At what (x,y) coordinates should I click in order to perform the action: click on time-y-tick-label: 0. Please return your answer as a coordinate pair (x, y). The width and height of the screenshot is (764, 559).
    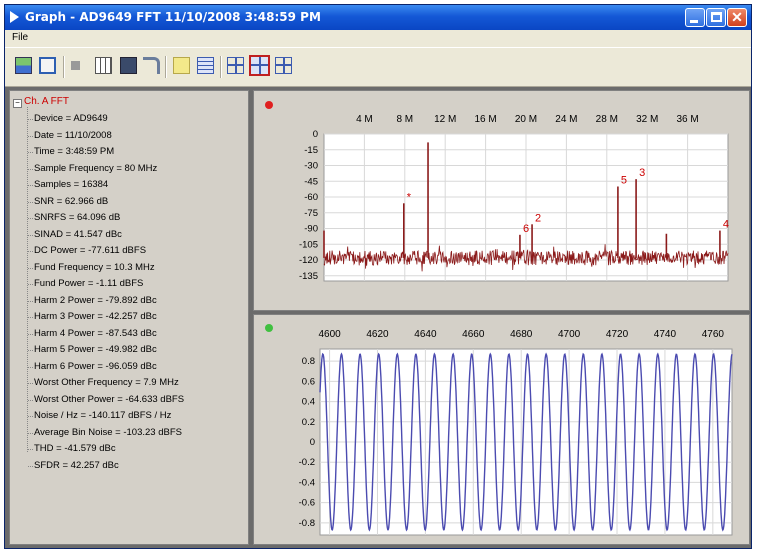
    Looking at the image, I should click on (312, 442).